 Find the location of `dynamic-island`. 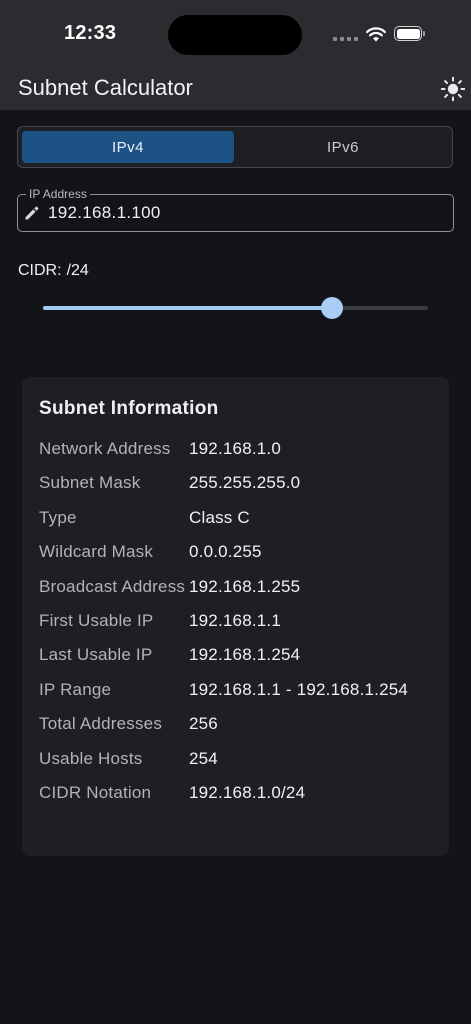

dynamic-island is located at coordinates (235, 35).